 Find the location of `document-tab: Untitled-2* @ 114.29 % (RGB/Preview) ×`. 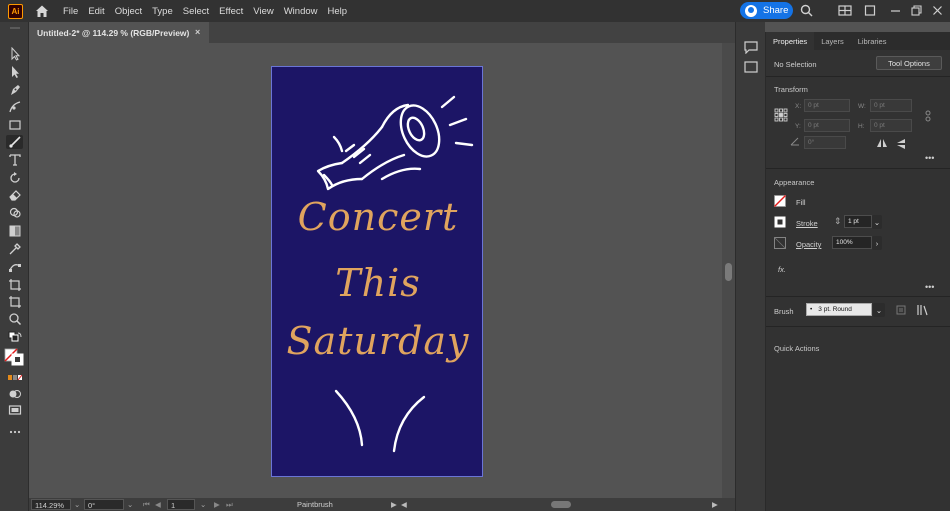

document-tab: Untitled-2* @ 114.29 % (RGB/Preview) × is located at coordinates (119, 32).